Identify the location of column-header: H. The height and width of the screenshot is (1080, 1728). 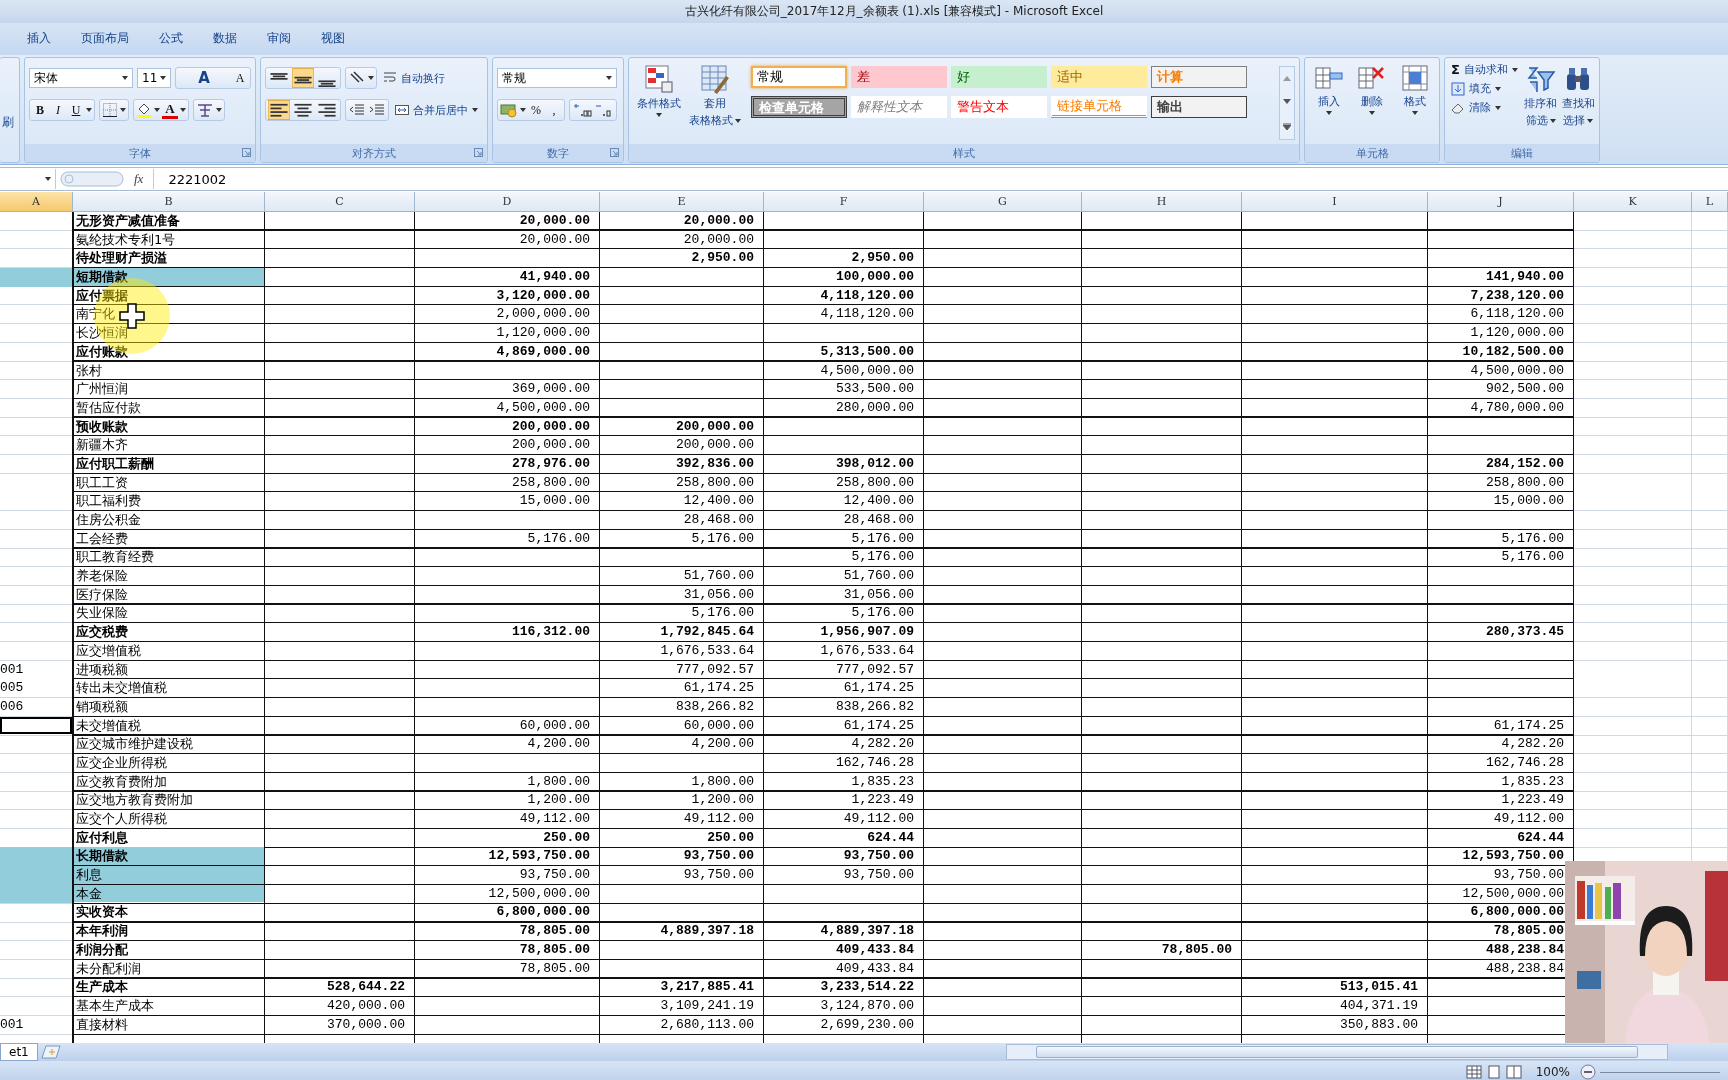
(1162, 202).